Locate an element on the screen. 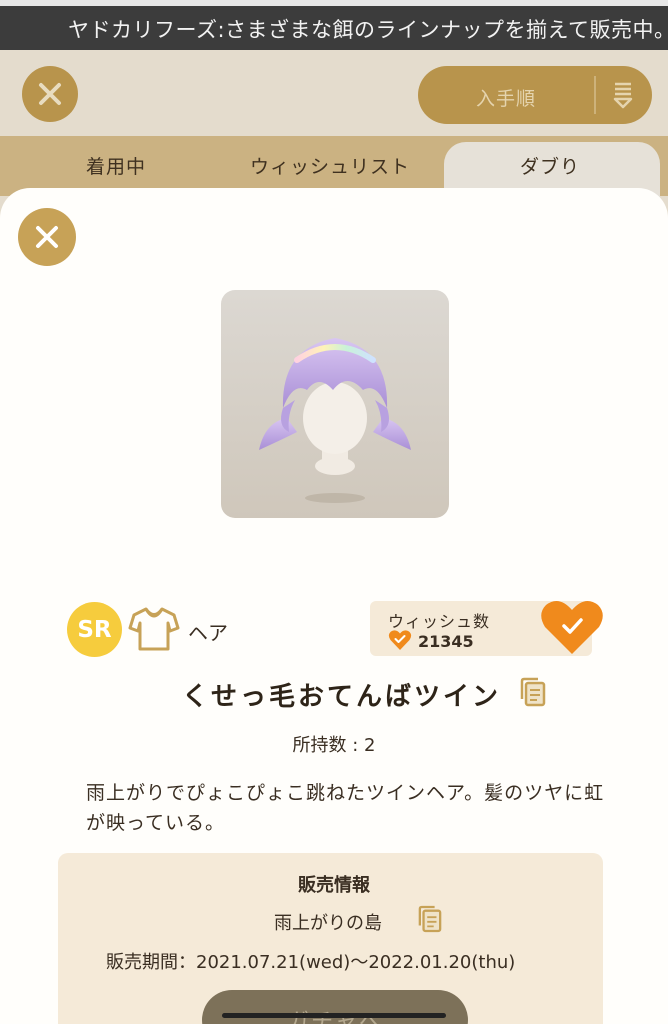  category-label: ヘア is located at coordinates (208, 633).